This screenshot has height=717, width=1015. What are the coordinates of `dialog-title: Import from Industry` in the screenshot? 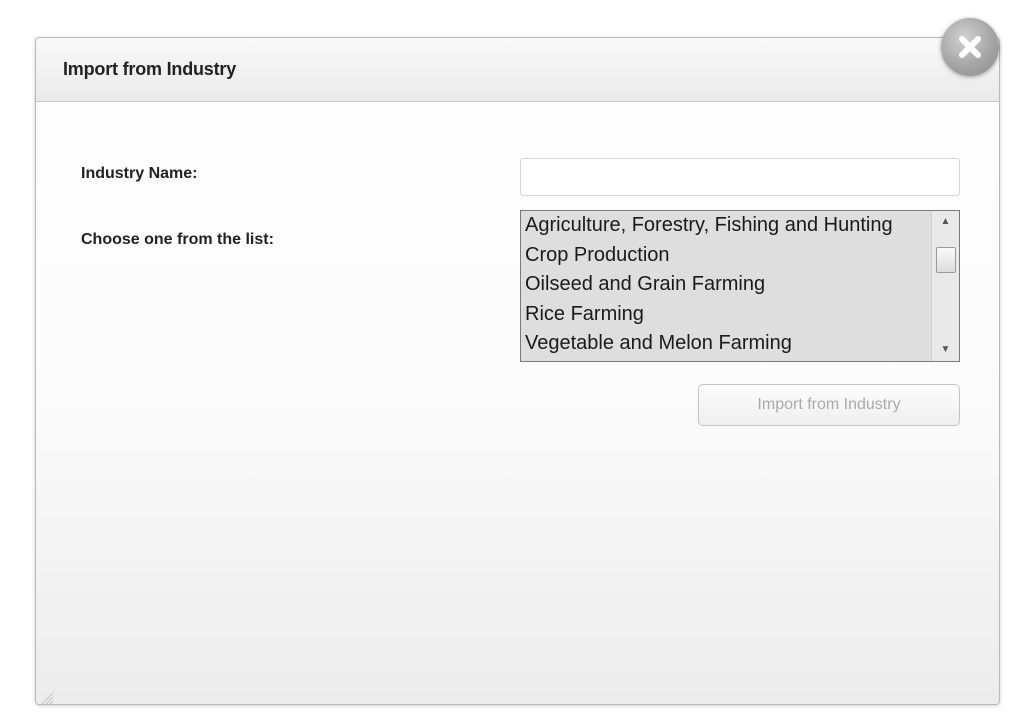 It's located at (150, 69).